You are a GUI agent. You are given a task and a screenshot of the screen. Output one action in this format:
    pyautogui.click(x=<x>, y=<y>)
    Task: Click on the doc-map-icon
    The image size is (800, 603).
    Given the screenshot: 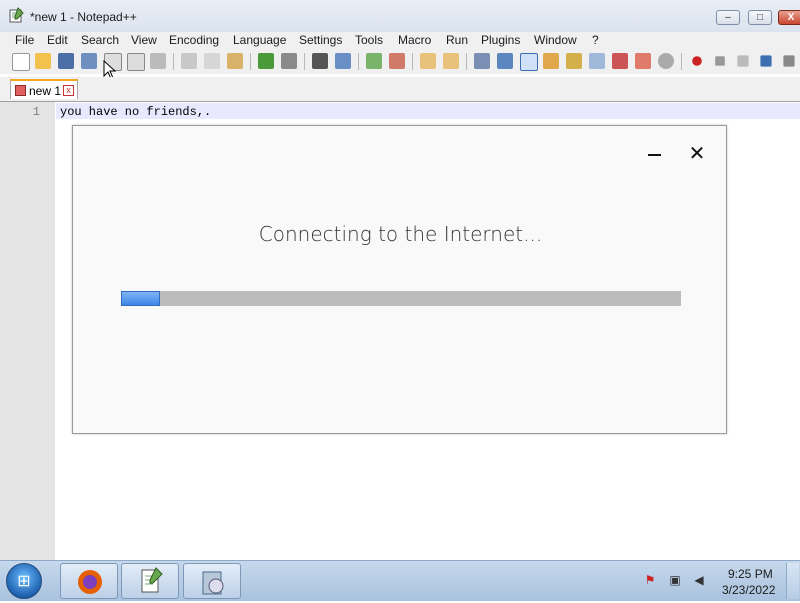 What is the action you would take?
    pyautogui.click(x=574, y=61)
    